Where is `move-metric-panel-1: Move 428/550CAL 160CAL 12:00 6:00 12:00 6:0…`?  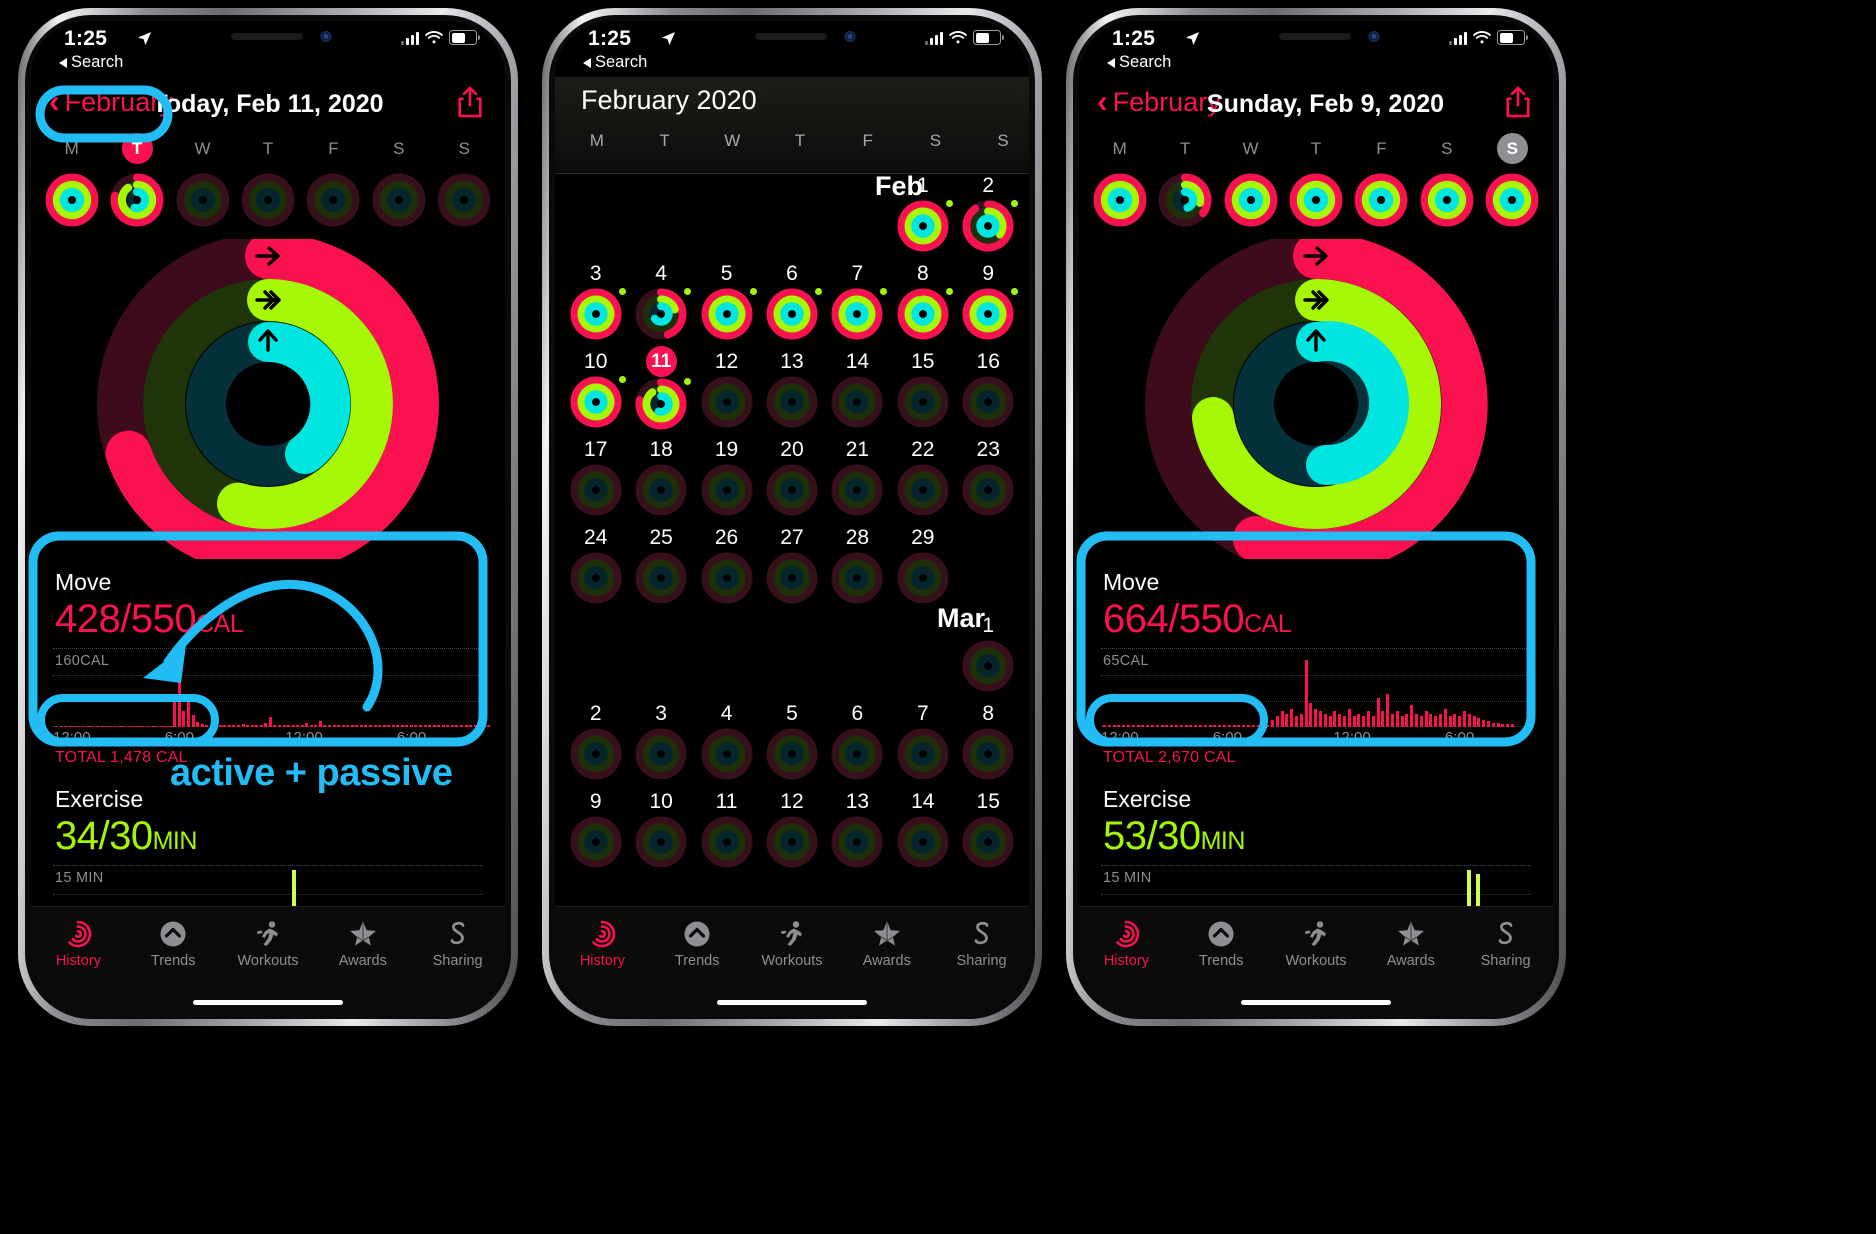 move-metric-panel-1: Move 428/550CAL 160CAL 12:00 6:00 12:00 6:0… is located at coordinates (268, 668).